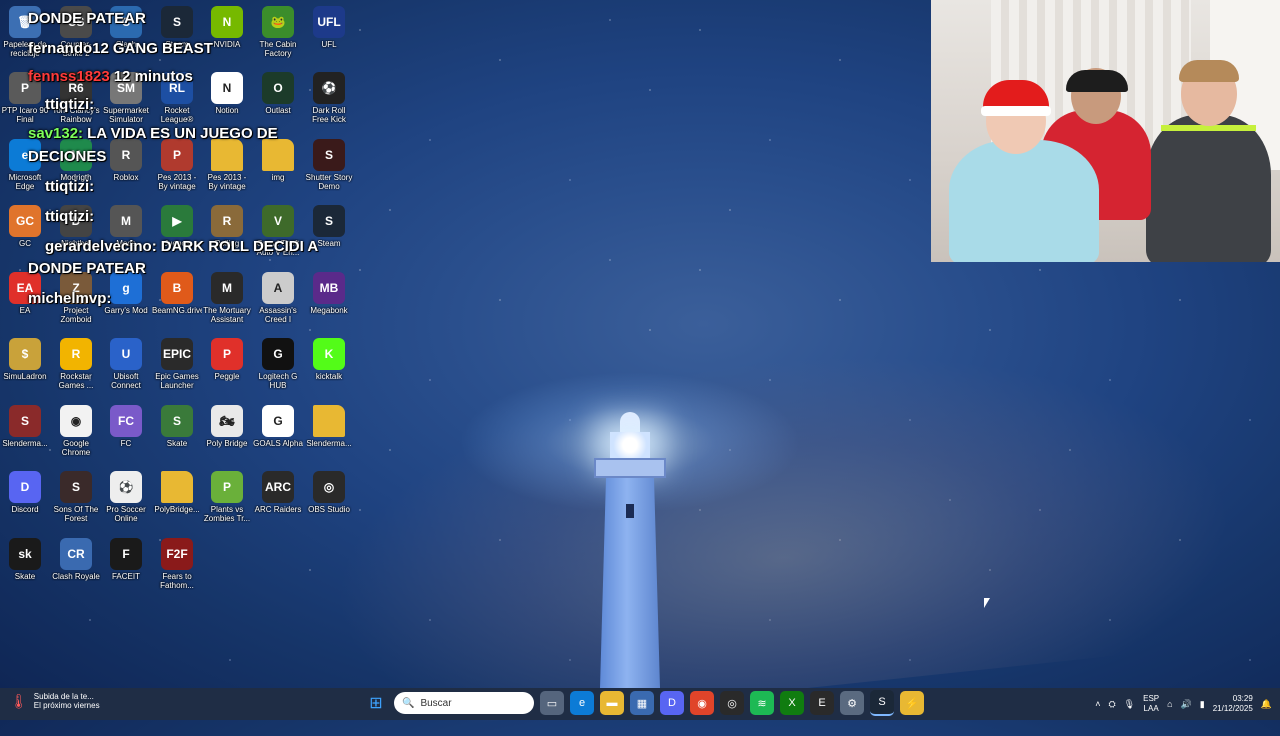  What do you see at coordinates (1169, 704) in the screenshot?
I see `wifi-icon: ⌂` at bounding box center [1169, 704].